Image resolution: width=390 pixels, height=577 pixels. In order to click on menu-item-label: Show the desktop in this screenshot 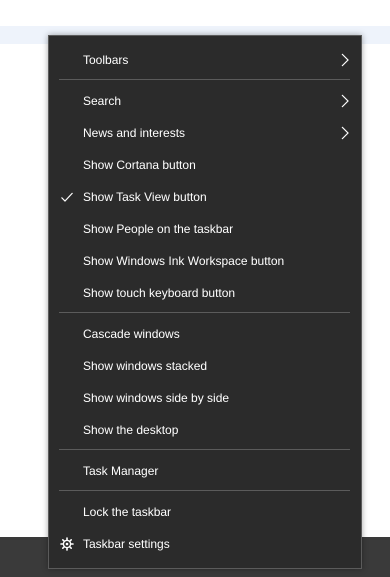, I will do `click(131, 430)`.